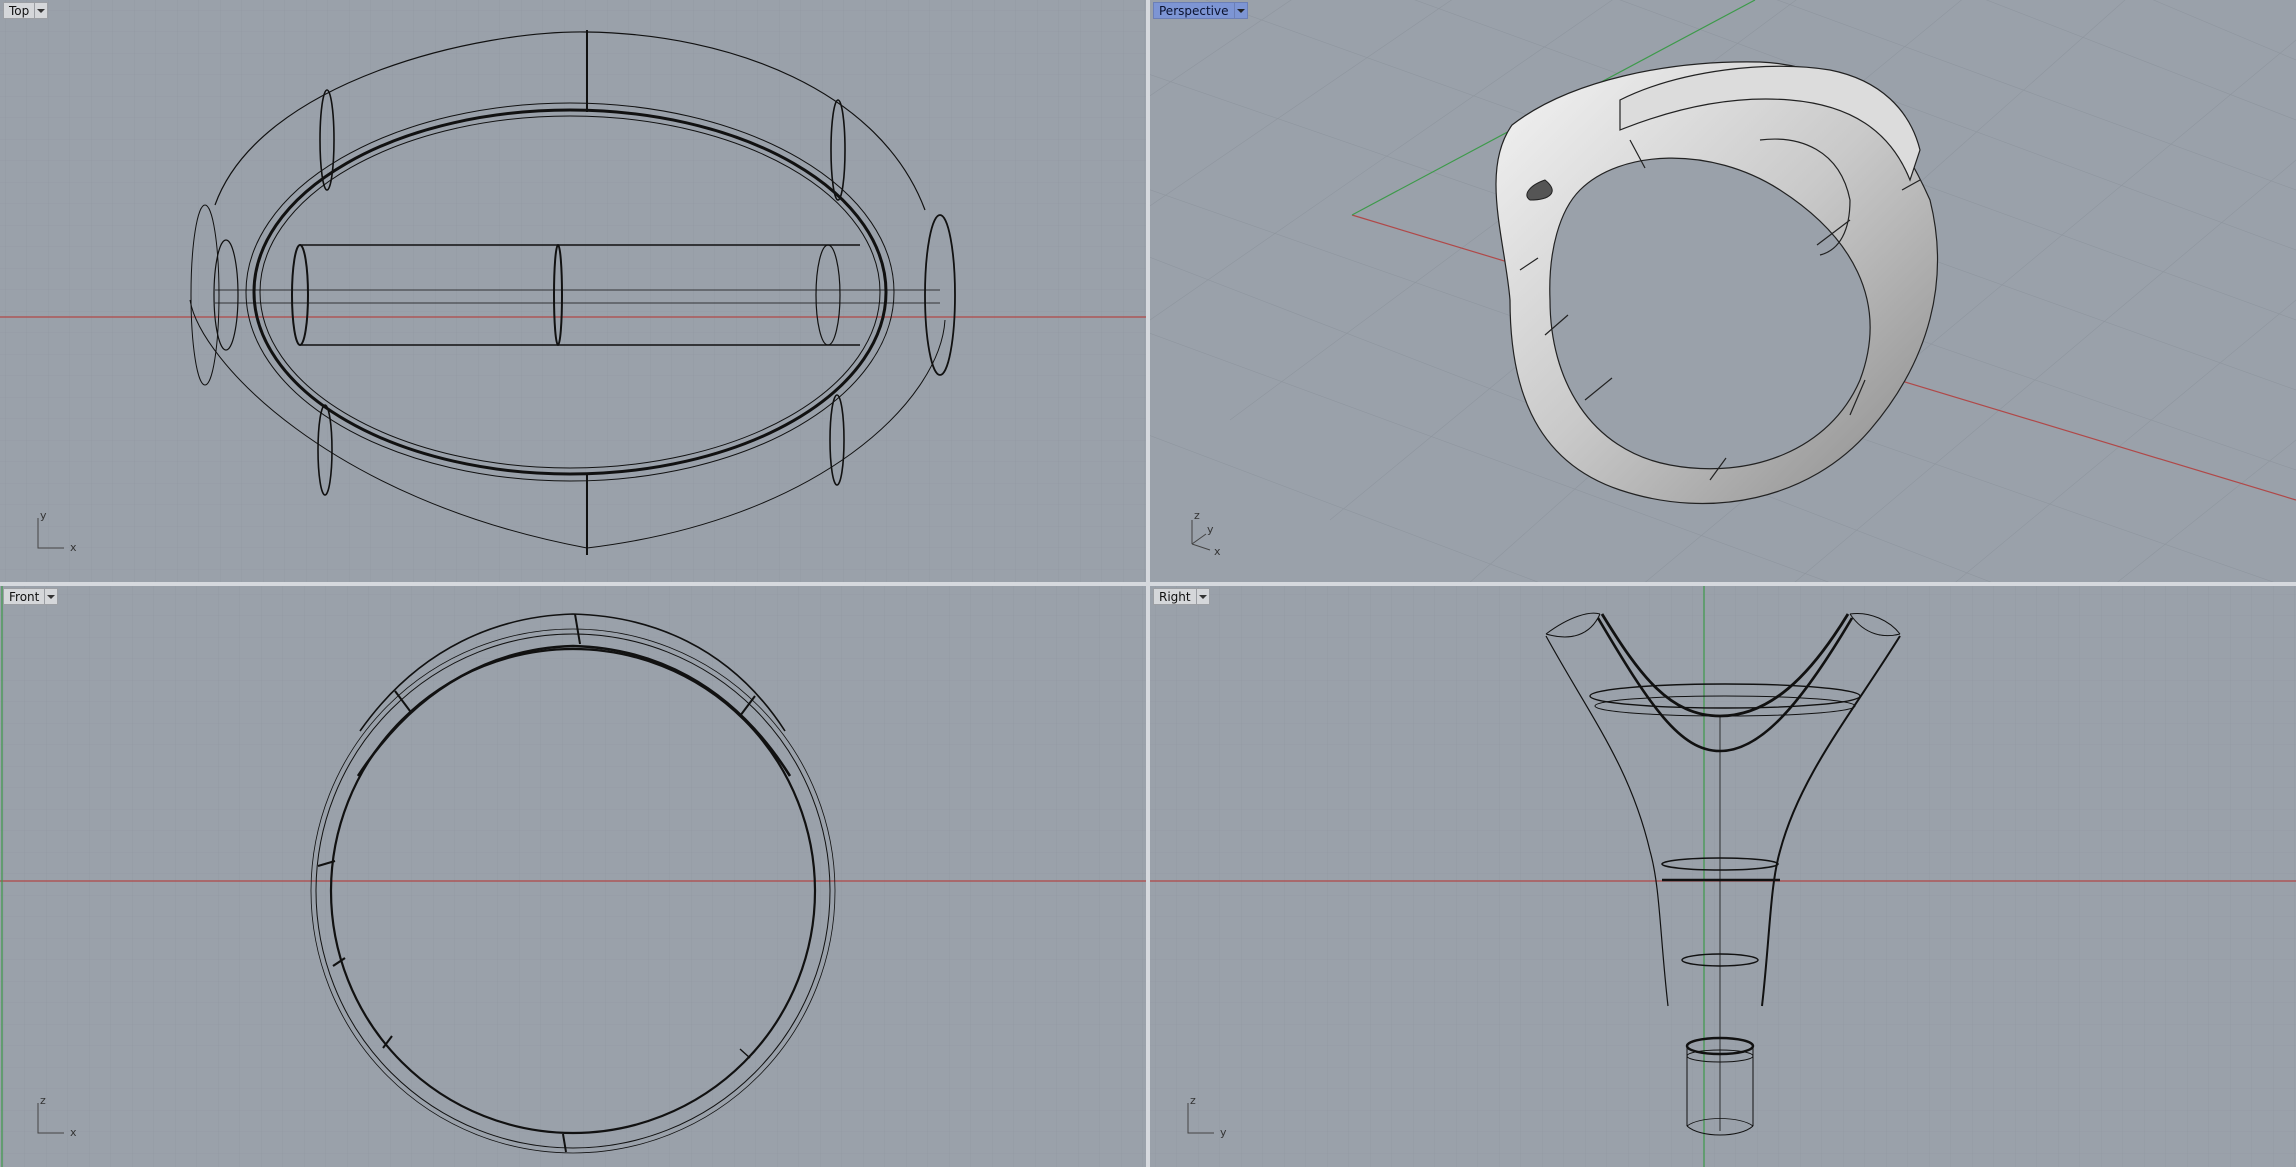 This screenshot has width=2296, height=1167. Describe the element at coordinates (1175, 596) in the screenshot. I see `viewport-title-label: Right` at that location.